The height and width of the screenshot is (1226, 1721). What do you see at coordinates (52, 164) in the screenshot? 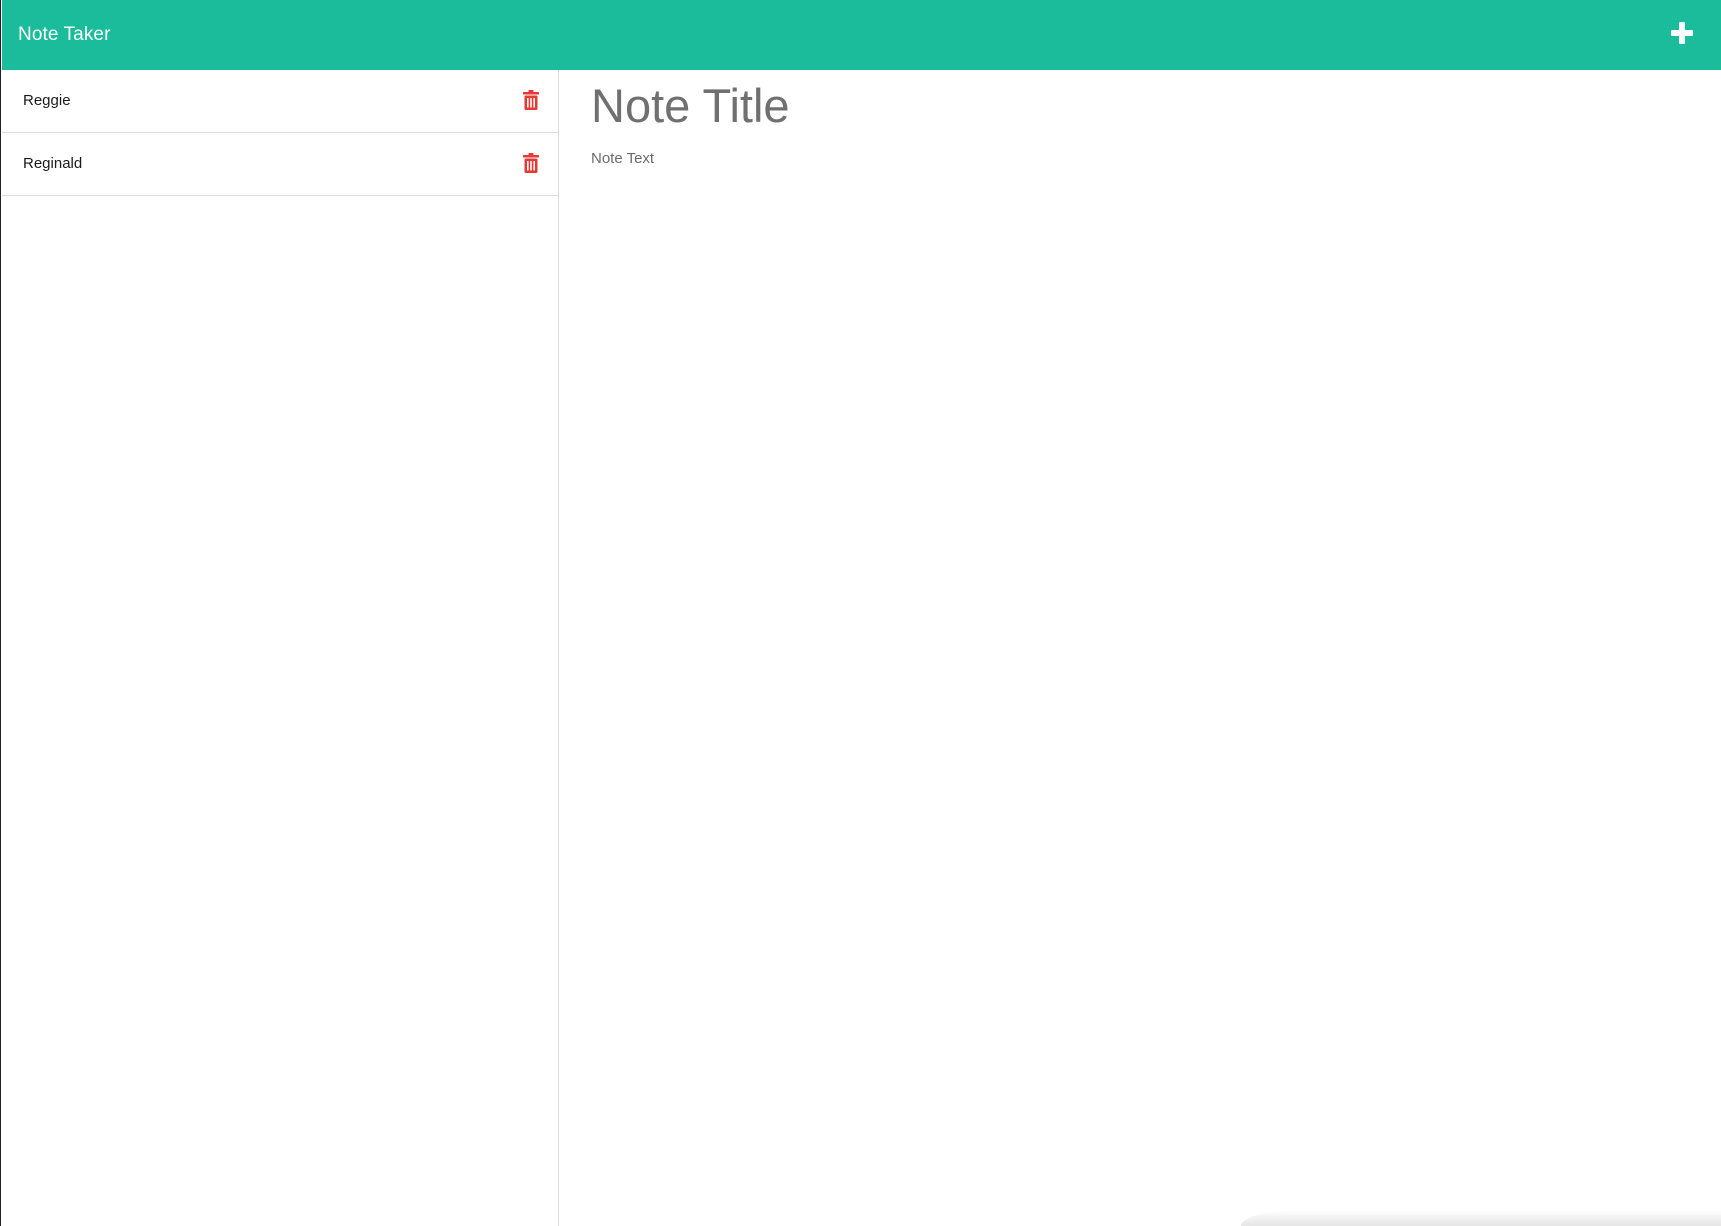
I see `note-item-title: Reginald` at bounding box center [52, 164].